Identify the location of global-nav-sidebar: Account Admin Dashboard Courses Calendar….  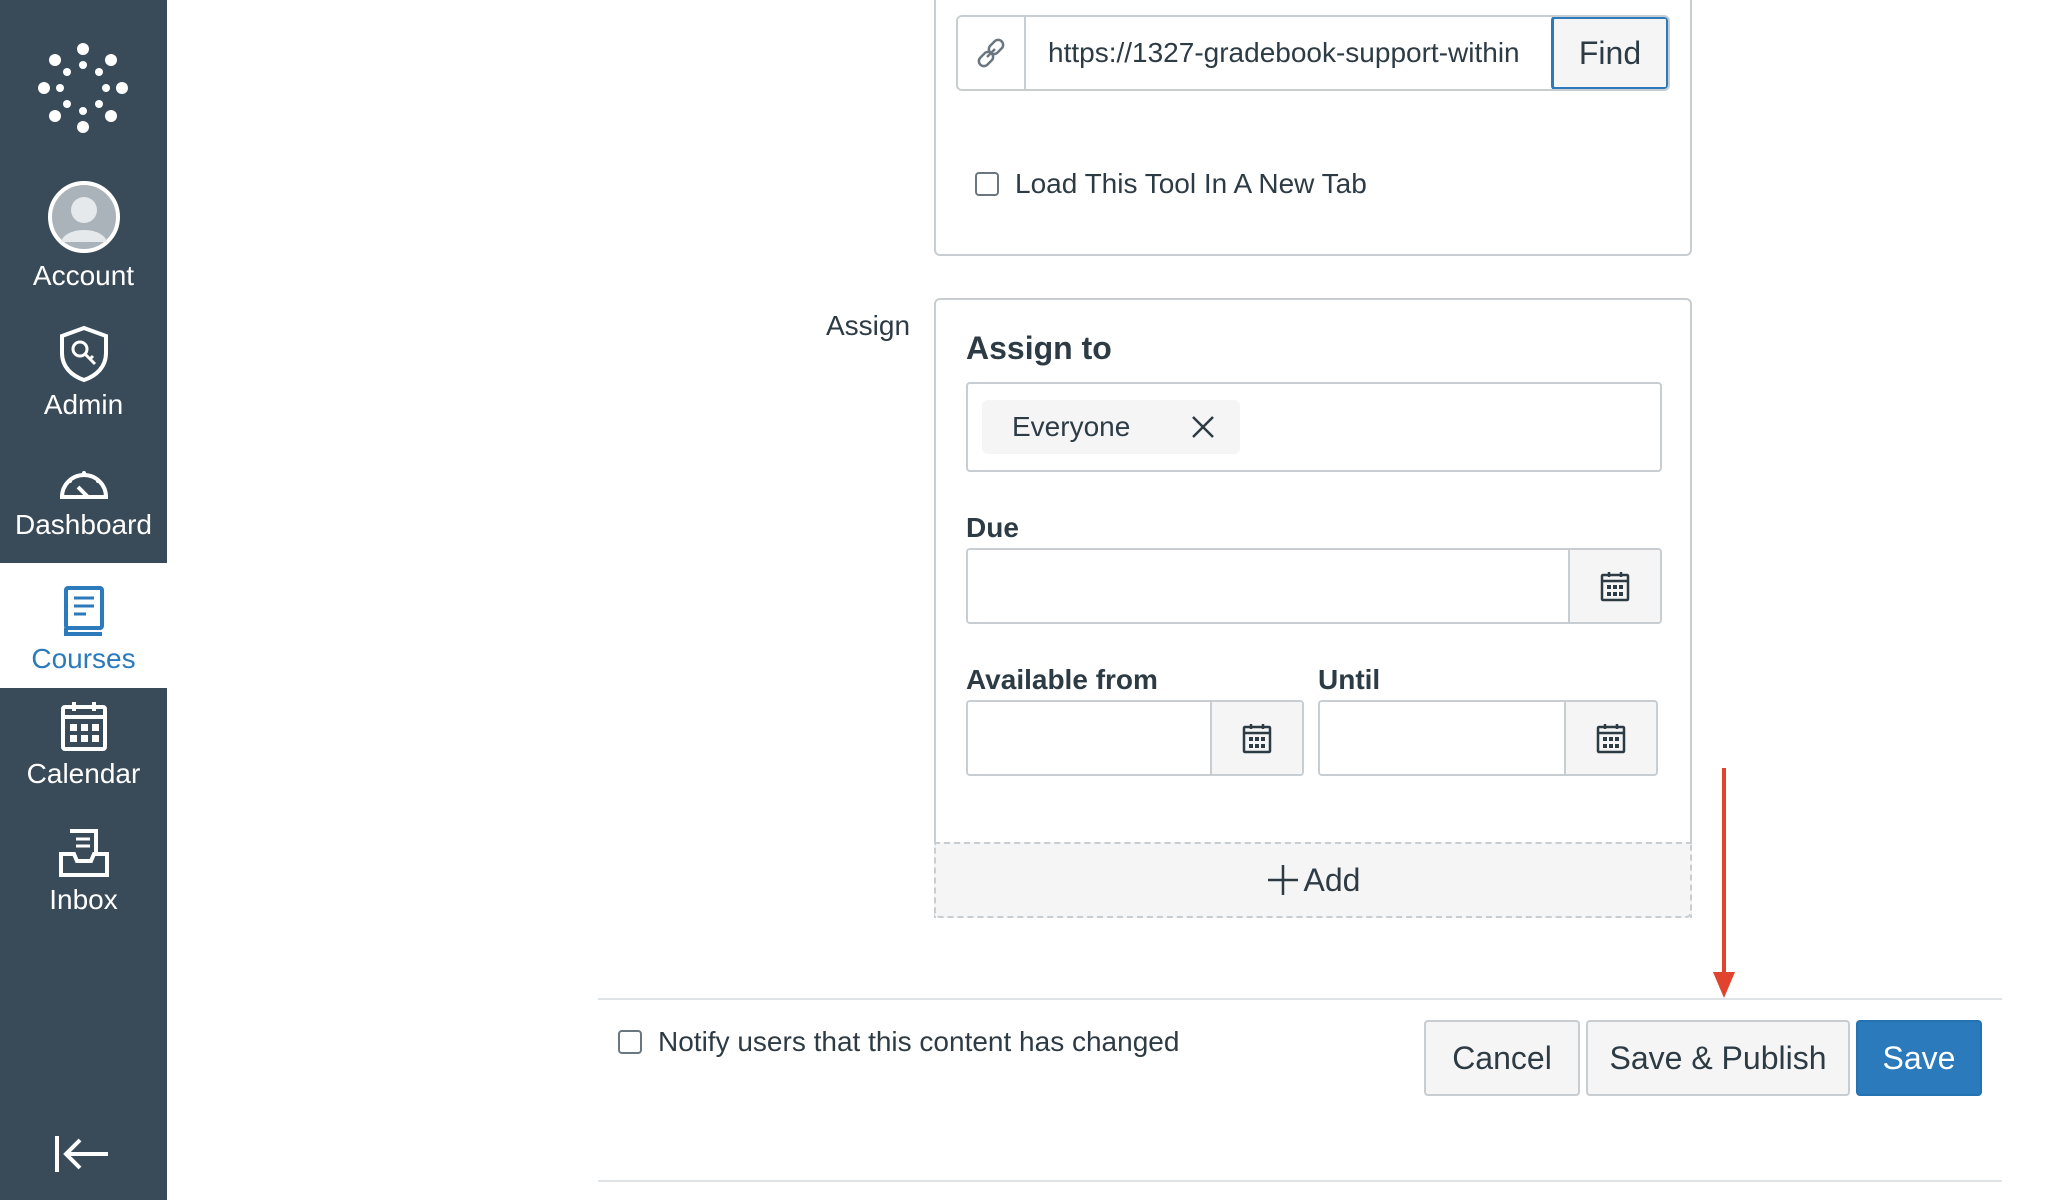
(83, 600).